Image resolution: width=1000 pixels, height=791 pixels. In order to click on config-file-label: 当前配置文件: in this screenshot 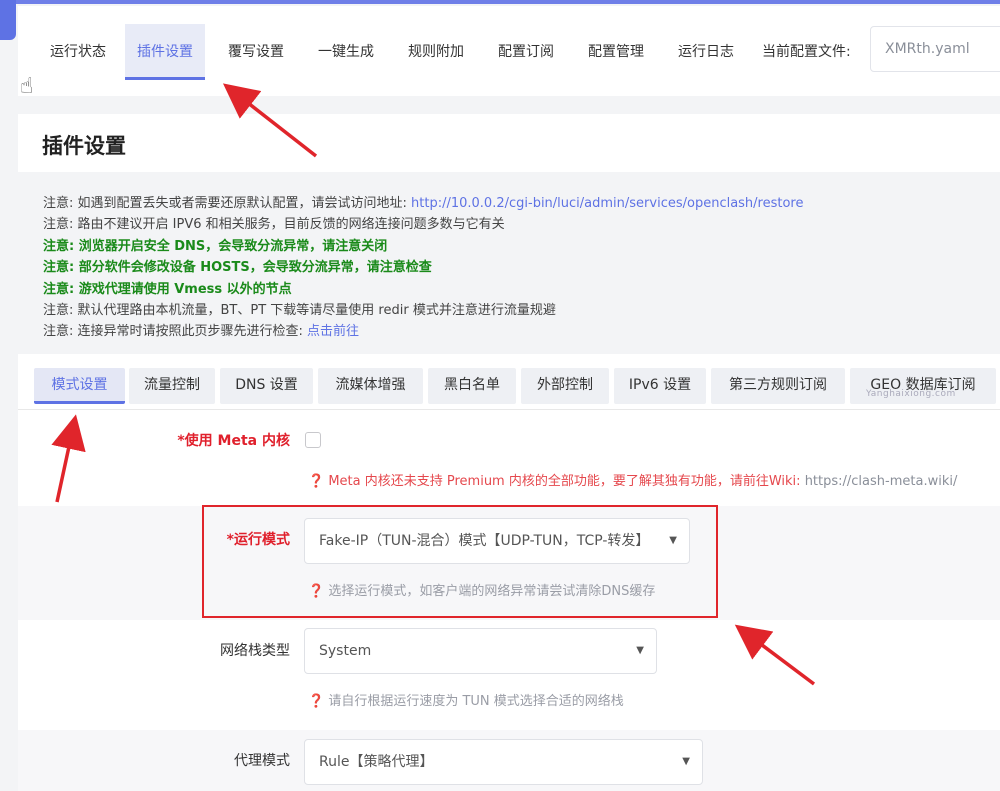, I will do `click(806, 52)`.